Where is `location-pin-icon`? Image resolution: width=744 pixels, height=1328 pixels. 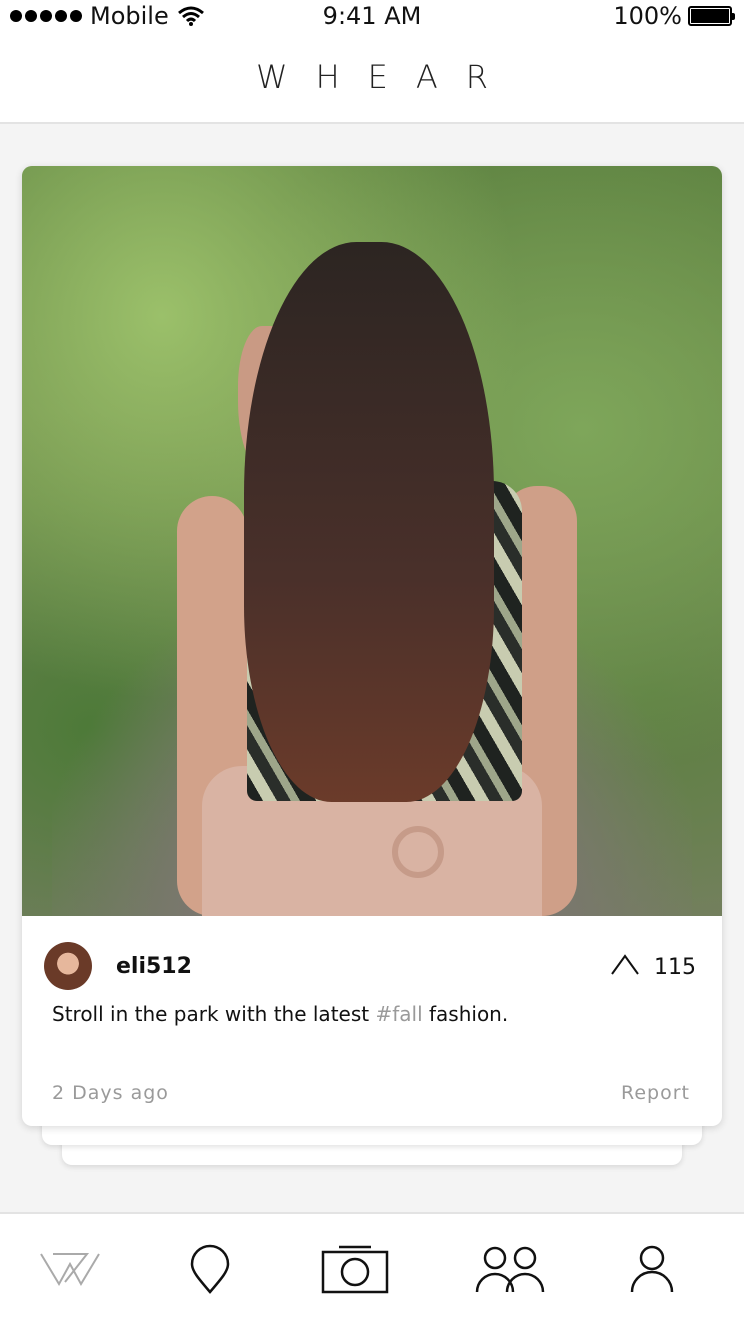 location-pin-icon is located at coordinates (210, 1269).